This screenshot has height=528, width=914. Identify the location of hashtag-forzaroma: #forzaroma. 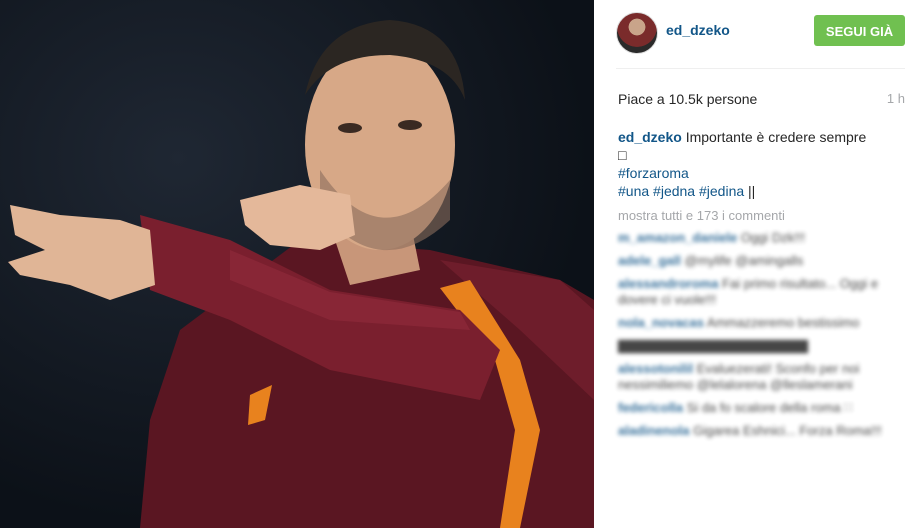
(653, 173).